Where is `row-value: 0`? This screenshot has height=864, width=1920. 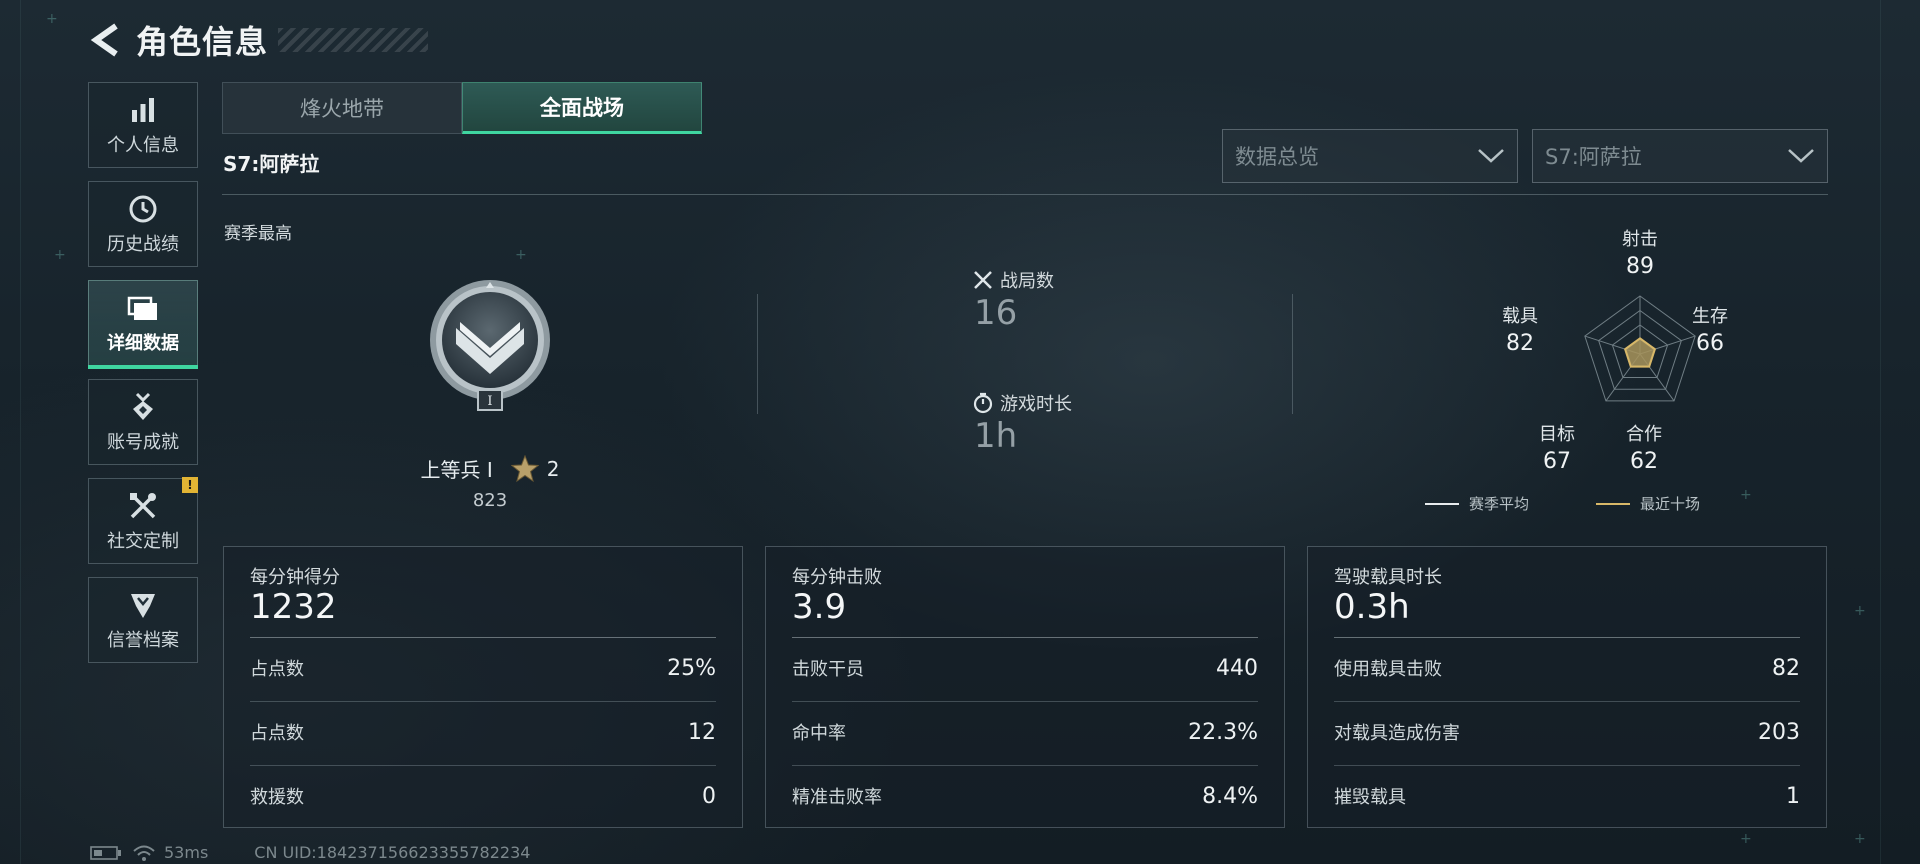
row-value: 0 is located at coordinates (709, 796).